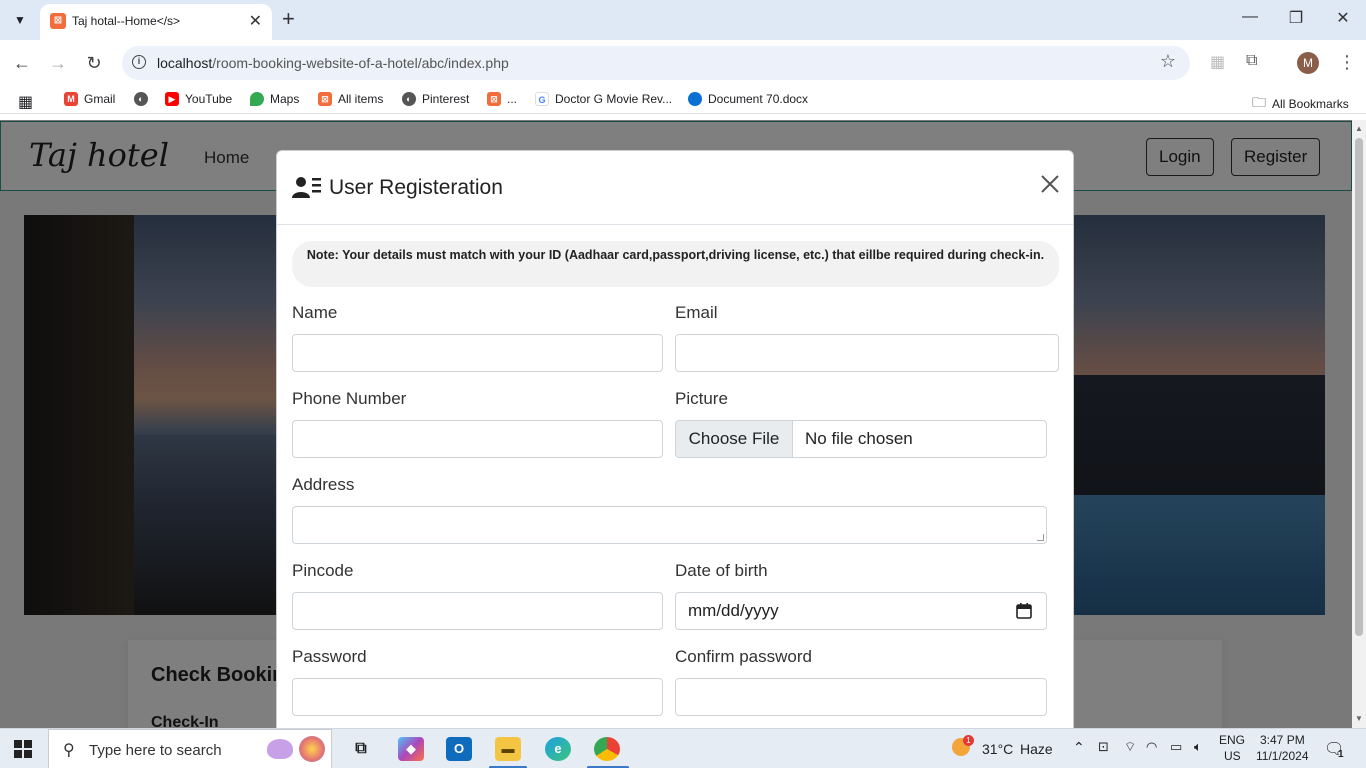 This screenshot has height=768, width=1366. Describe the element at coordinates (435, 99) in the screenshot. I see `bookmark-pinterest: ◐ Pinterest` at that location.